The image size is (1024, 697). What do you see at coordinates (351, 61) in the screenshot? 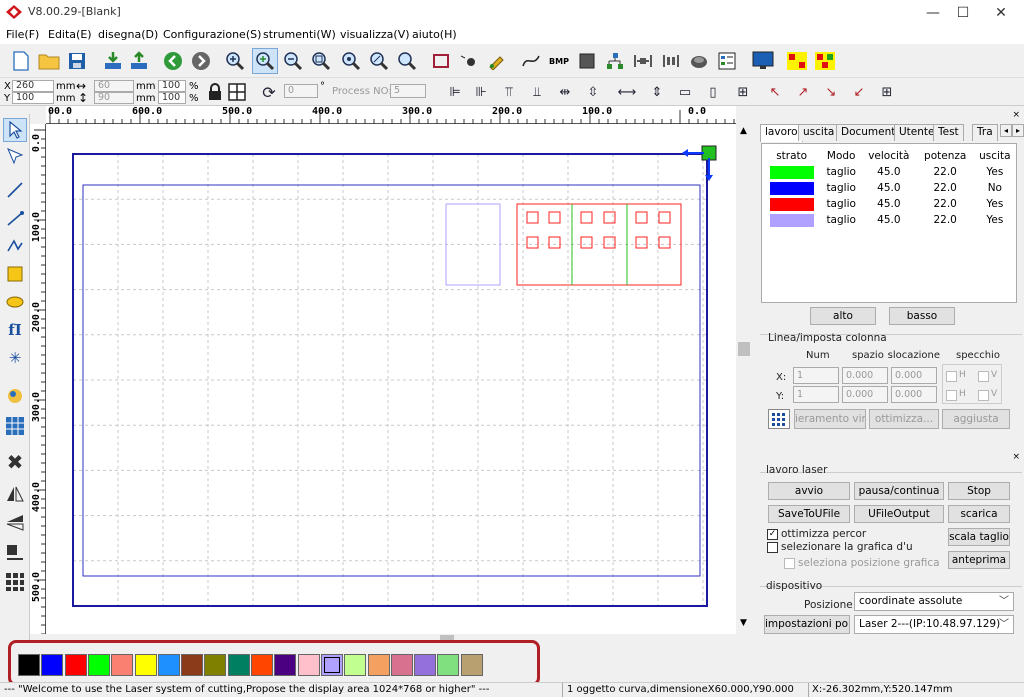
I see `zoom-all-icon` at bounding box center [351, 61].